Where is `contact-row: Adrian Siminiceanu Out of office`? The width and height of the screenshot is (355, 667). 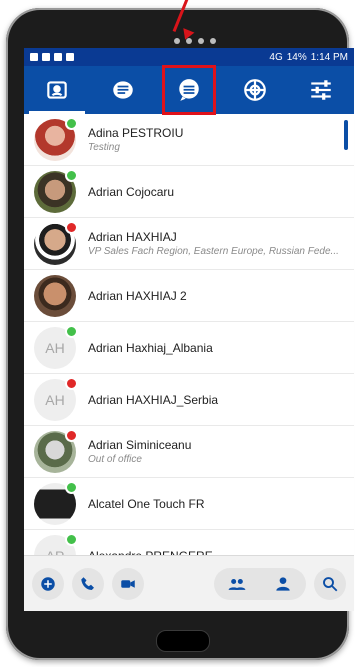
contact-row: Adrian Siminiceanu Out of office is located at coordinates (189, 452).